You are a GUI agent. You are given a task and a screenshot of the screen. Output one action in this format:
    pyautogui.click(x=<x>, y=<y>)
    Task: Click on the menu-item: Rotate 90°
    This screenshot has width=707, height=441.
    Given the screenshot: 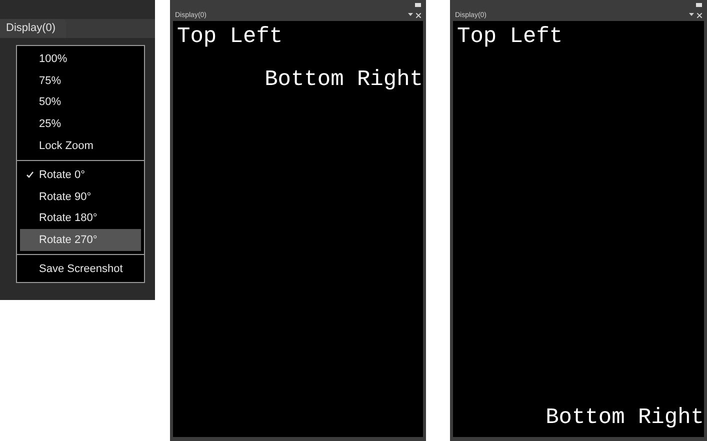 What is the action you would take?
    pyautogui.click(x=80, y=197)
    